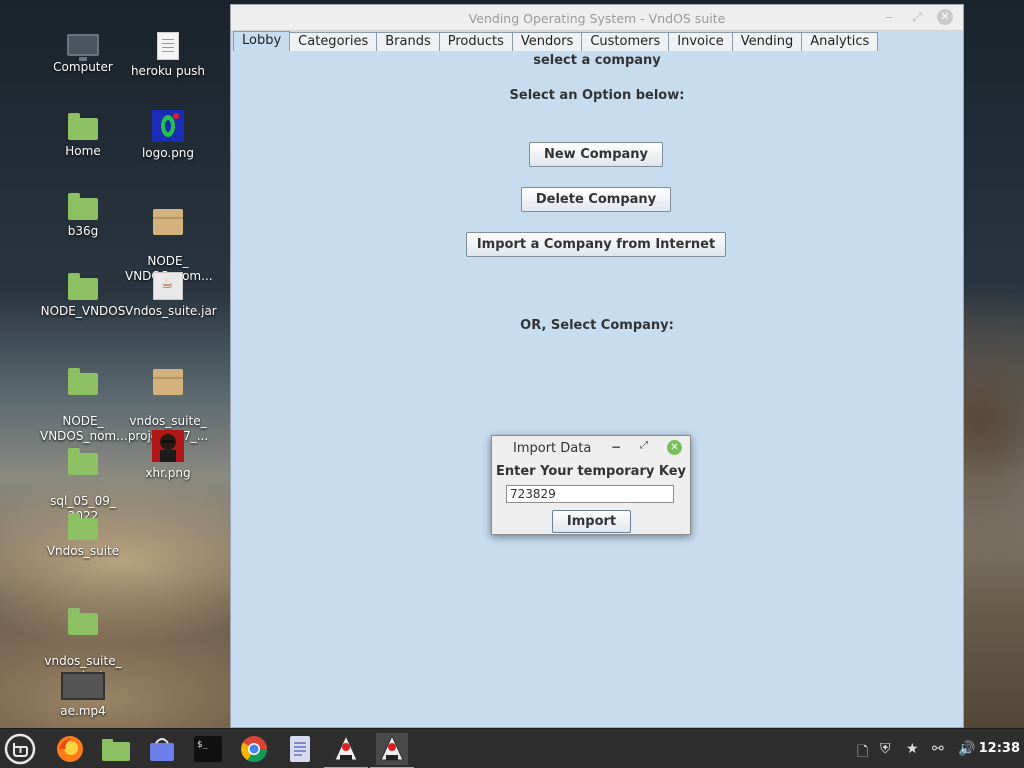 The image size is (1024, 768). I want to click on desktop-icon-label: Vndos_suite, so click(83, 551).